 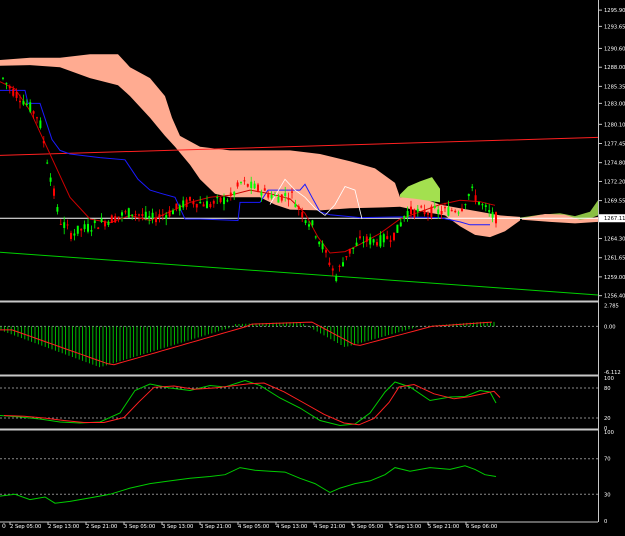 What do you see at coordinates (614, 144) in the screenshot?
I see `price-axis-tick-label: 1277.45` at bounding box center [614, 144].